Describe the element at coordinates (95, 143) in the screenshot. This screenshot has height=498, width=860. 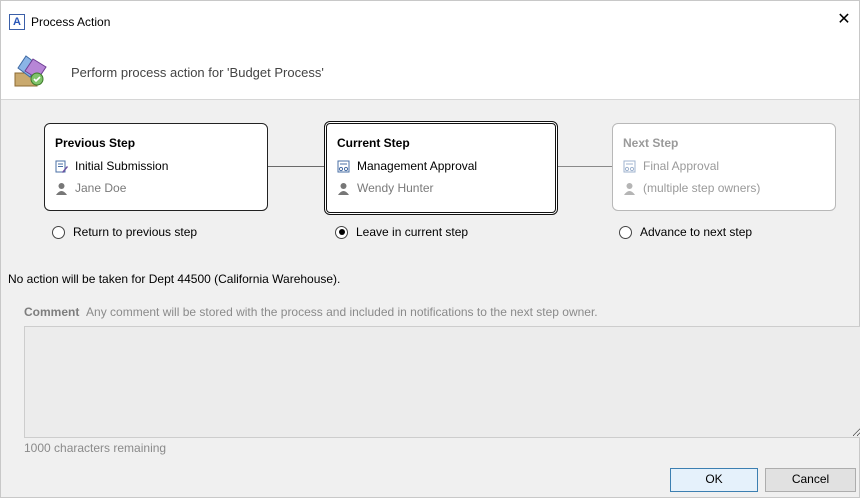
I see `previous-step-title: Previous Step` at that location.